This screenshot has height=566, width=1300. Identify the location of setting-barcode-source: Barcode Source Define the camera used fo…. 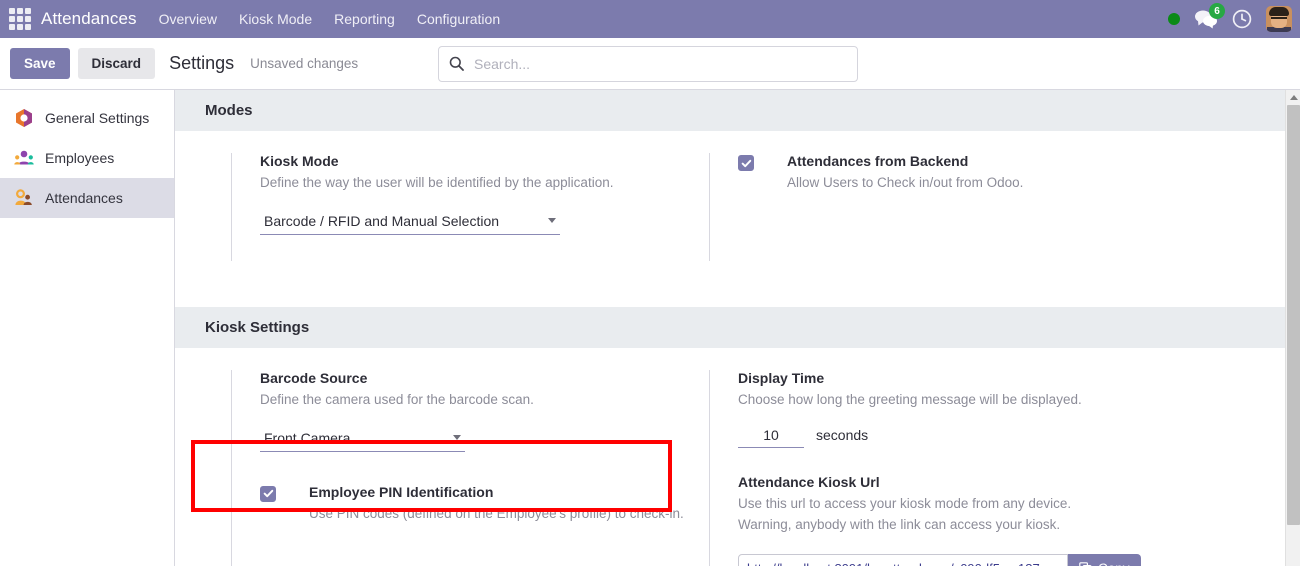
(480, 411).